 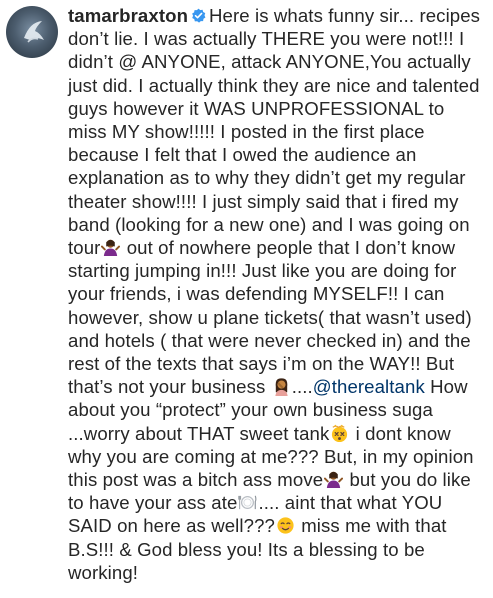 I want to click on smiling-face-icon, so click(x=285, y=526).